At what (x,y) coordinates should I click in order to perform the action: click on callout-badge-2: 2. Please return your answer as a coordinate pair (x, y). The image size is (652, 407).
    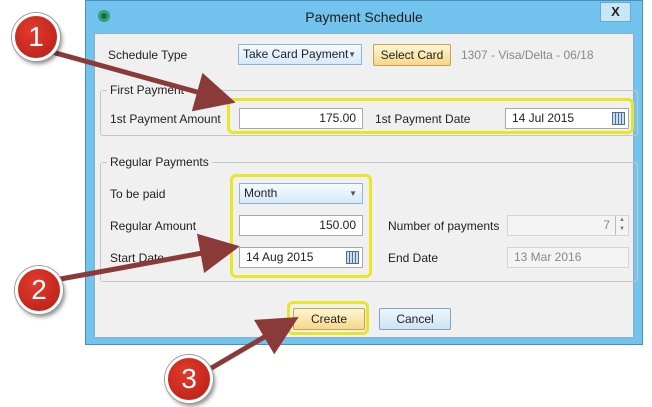
    Looking at the image, I should click on (39, 290).